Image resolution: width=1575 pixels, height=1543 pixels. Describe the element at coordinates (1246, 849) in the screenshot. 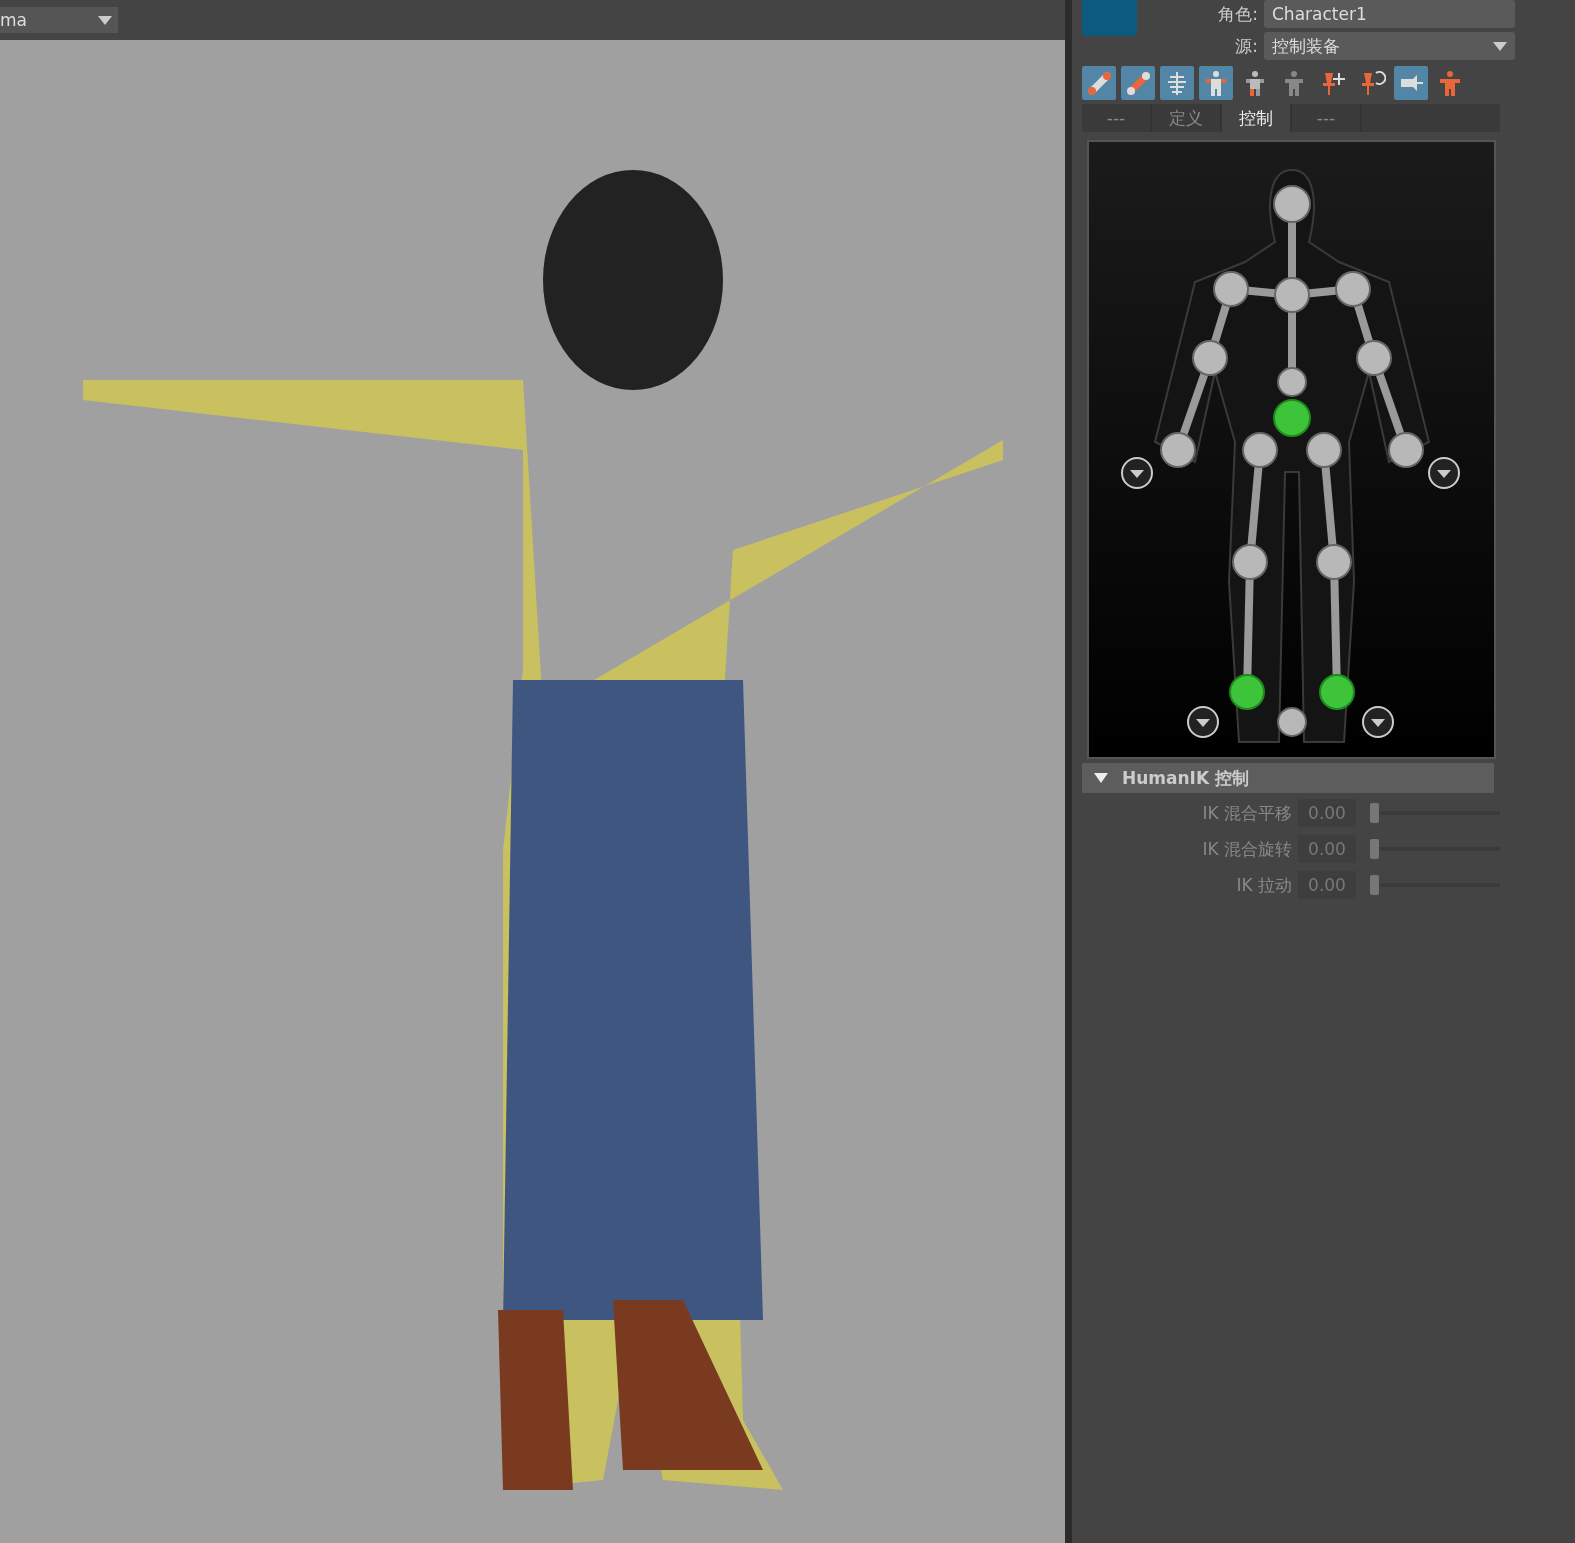

I see `slider-label: IK 混合旋转` at that location.